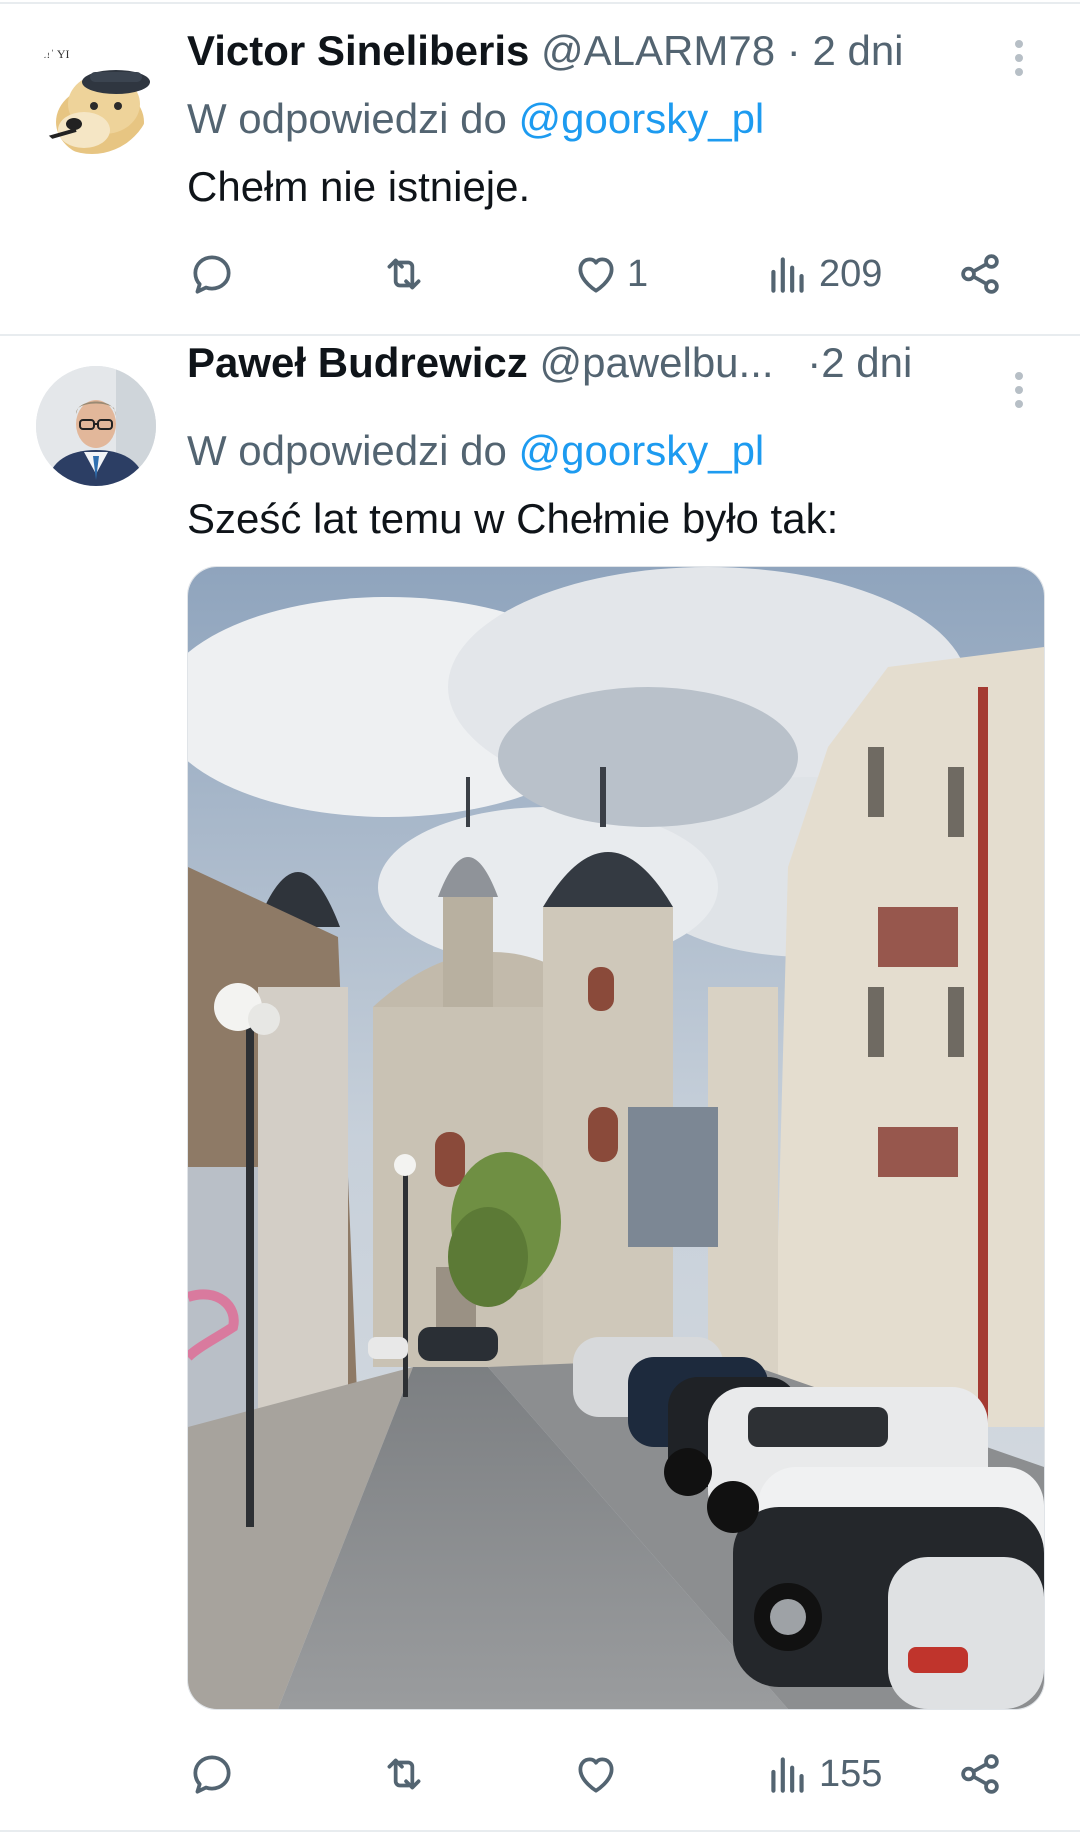 The height and width of the screenshot is (1839, 1080). I want to click on avatar, so click(96, 426).